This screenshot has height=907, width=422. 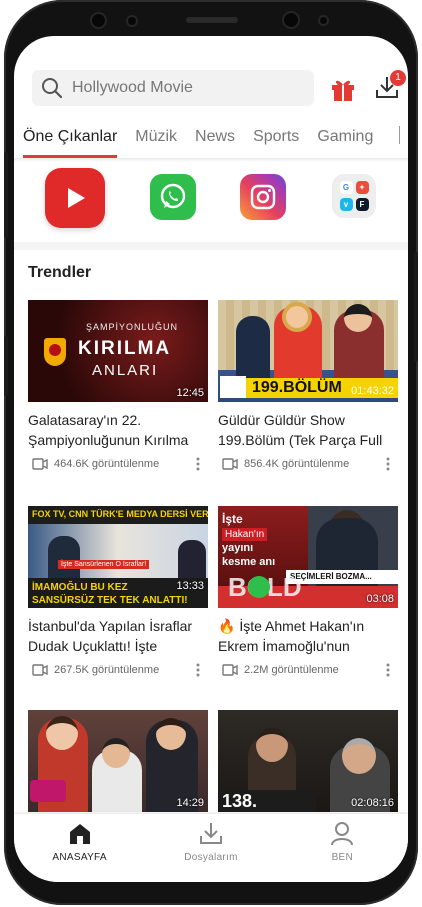 What do you see at coordinates (79, 857) in the screenshot?
I see `nav-label: ANASAYFA` at bounding box center [79, 857].